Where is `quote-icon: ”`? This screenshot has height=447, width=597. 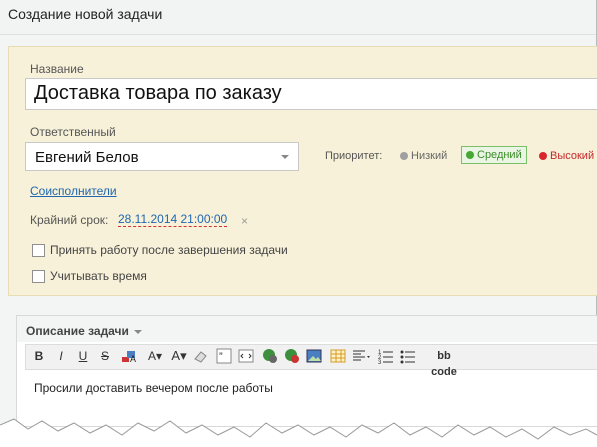
quote-icon: ” is located at coordinates (224, 356).